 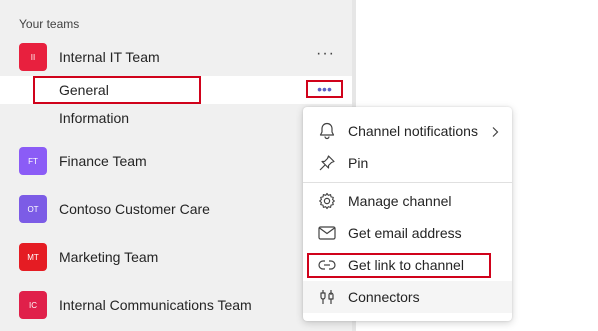 I want to click on team-avatar: II, so click(x=33, y=57).